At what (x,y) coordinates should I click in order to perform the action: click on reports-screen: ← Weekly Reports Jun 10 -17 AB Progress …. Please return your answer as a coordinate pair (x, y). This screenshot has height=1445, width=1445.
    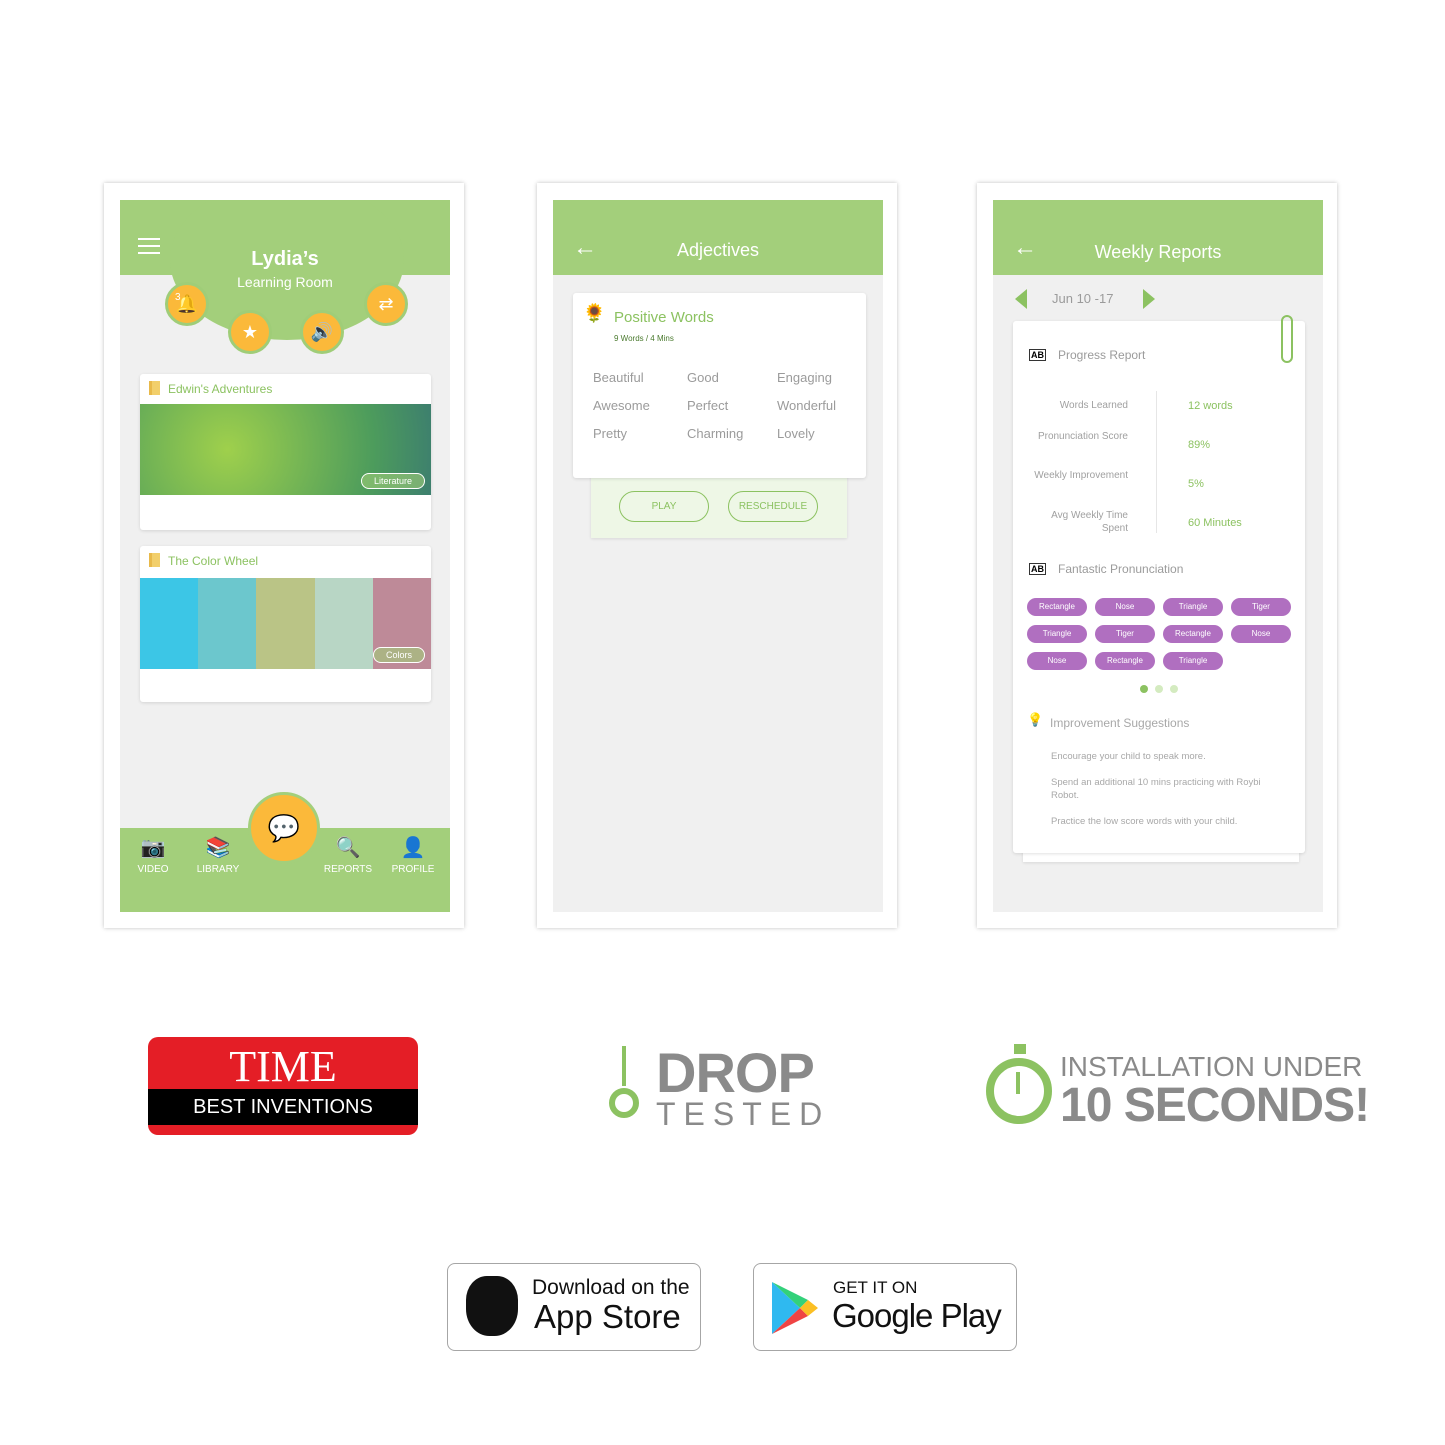
    Looking at the image, I should click on (1158, 556).